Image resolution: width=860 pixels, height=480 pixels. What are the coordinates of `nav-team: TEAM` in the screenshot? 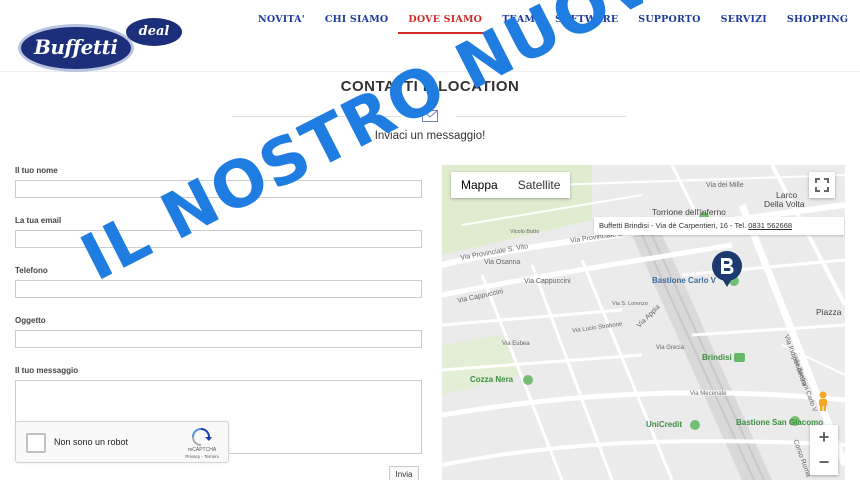 It's located at (518, 24).